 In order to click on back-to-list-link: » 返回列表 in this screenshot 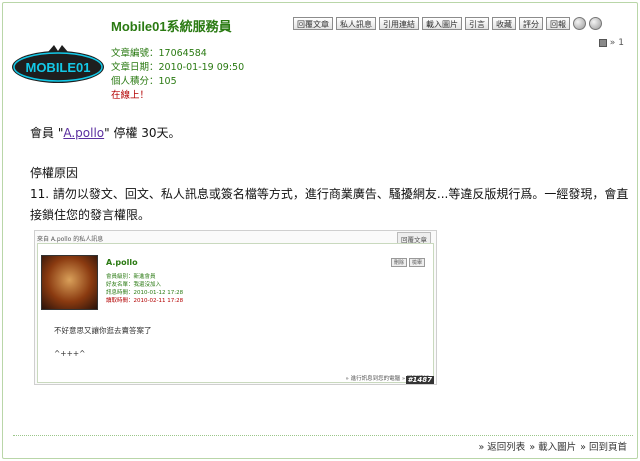, I will do `click(501, 446)`.